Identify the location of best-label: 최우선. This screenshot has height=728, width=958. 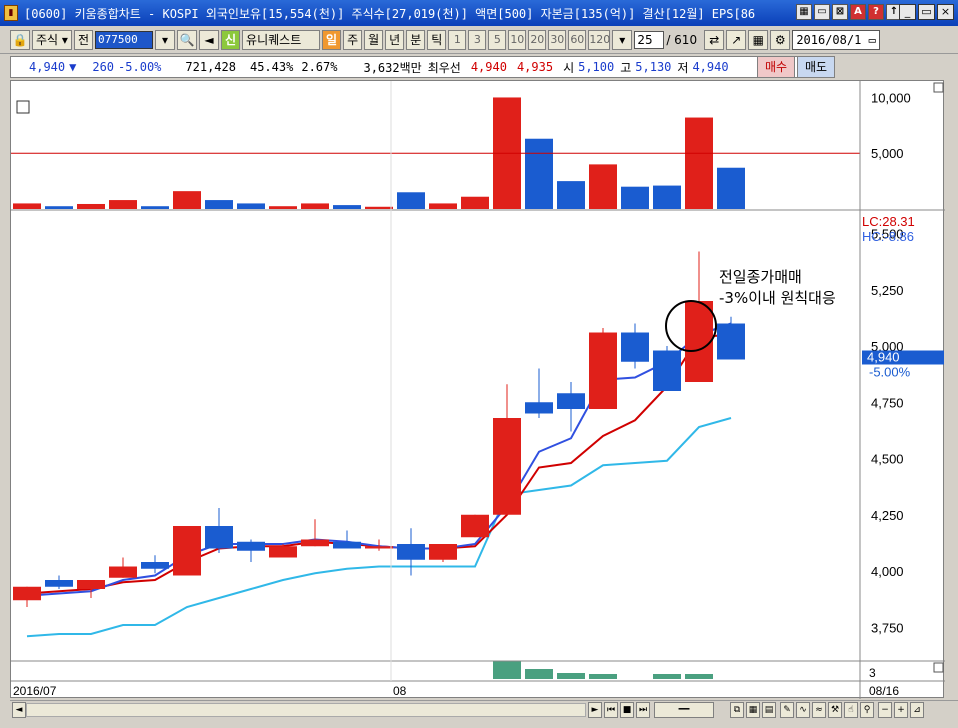
(444, 67).